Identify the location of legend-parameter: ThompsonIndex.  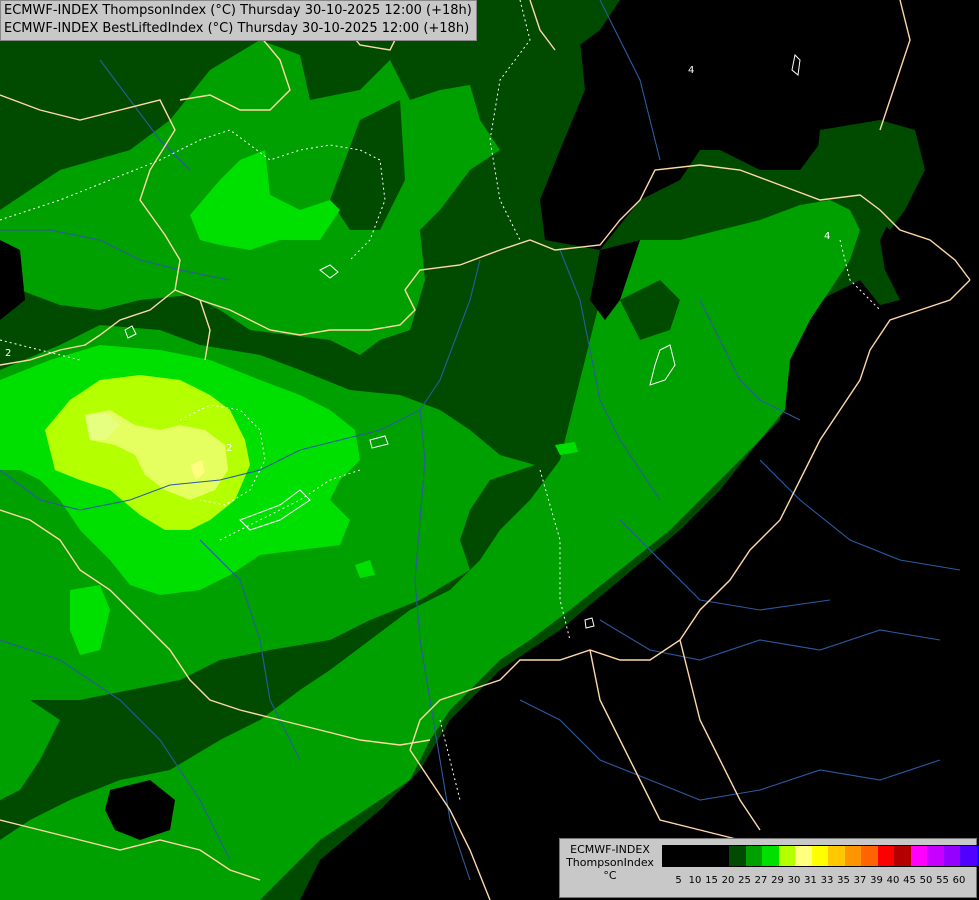
(610, 862).